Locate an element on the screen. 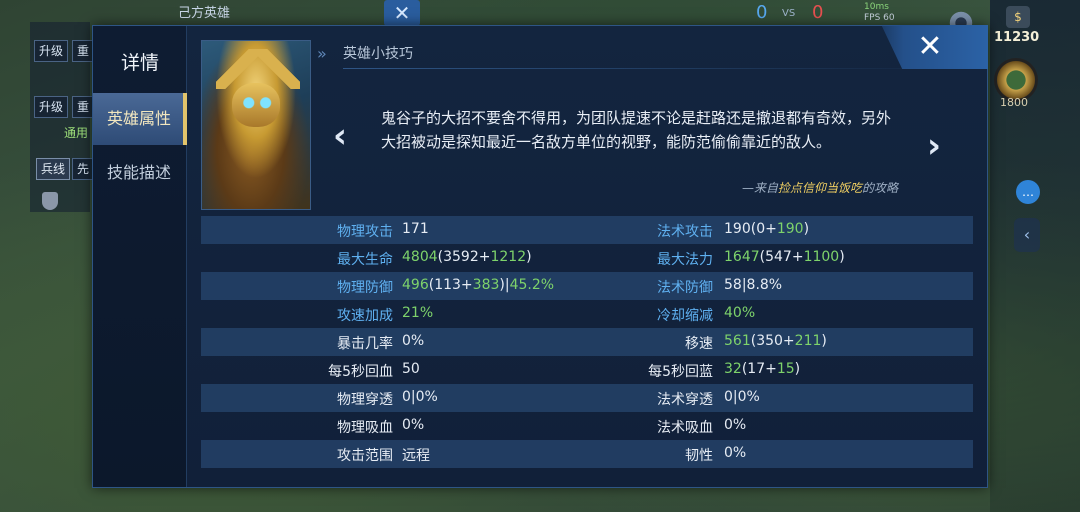  common-label: 通用 is located at coordinates (76, 133).